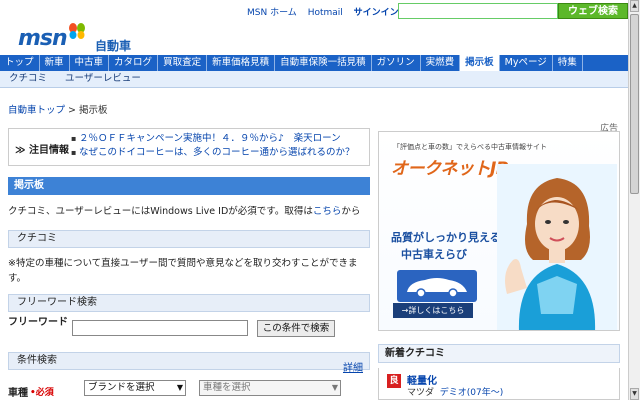  Describe the element at coordinates (394, 381) in the screenshot. I see `rating-badge: 良` at that location.